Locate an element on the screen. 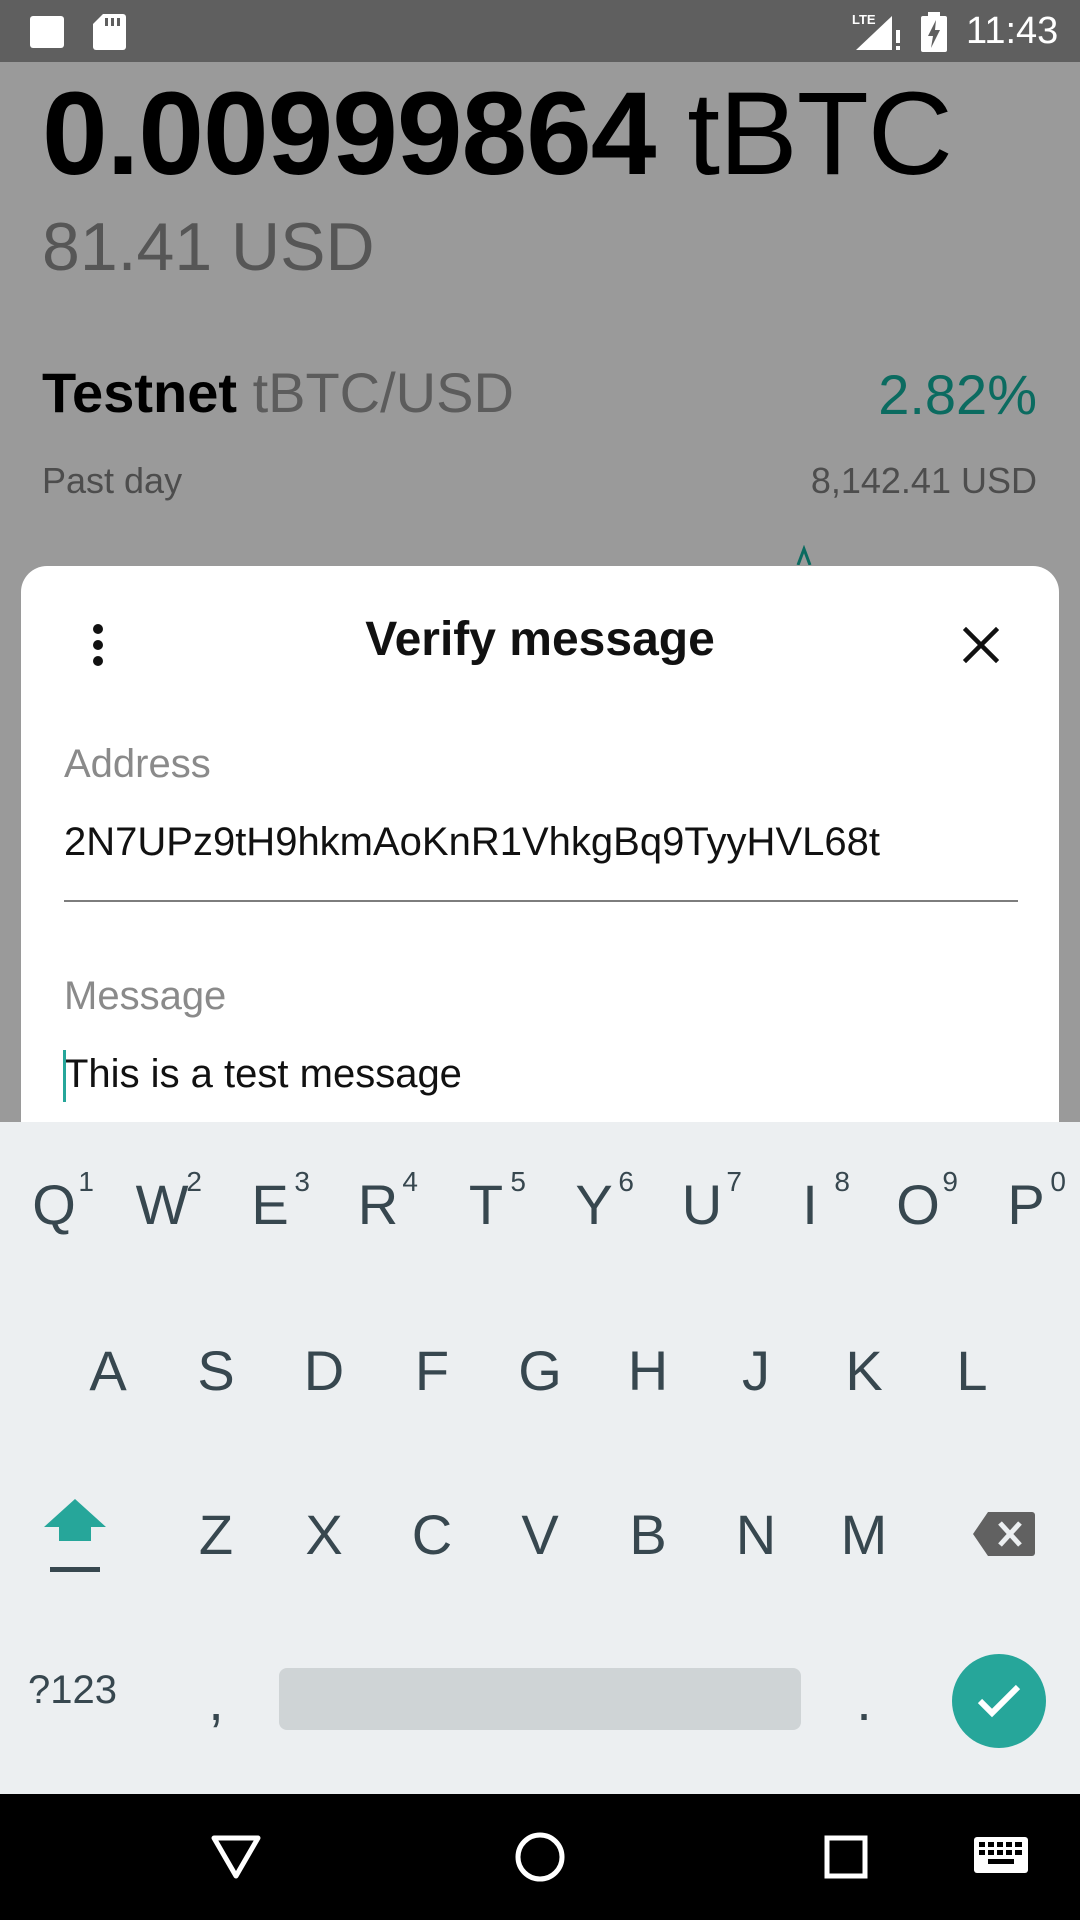 This screenshot has width=1080, height=1920. address-input: 2N7UPz9tH9hkmAoKnR1VhkgBq9TyyHVL68t is located at coordinates (472, 842).